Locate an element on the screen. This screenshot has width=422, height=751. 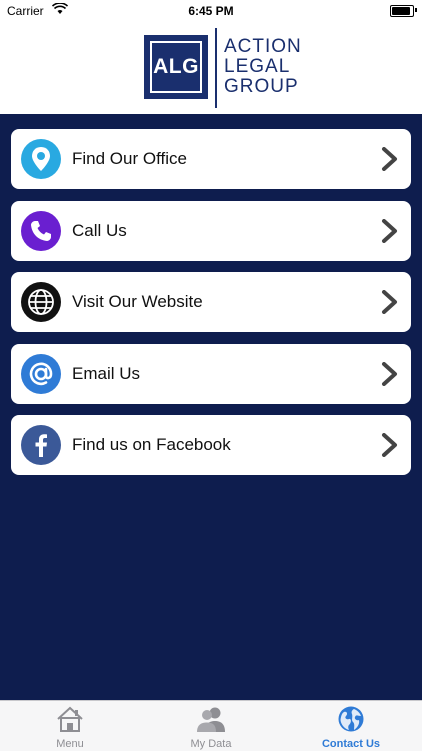
facebook-label: Find us on Facebook is located at coordinates (151, 444).